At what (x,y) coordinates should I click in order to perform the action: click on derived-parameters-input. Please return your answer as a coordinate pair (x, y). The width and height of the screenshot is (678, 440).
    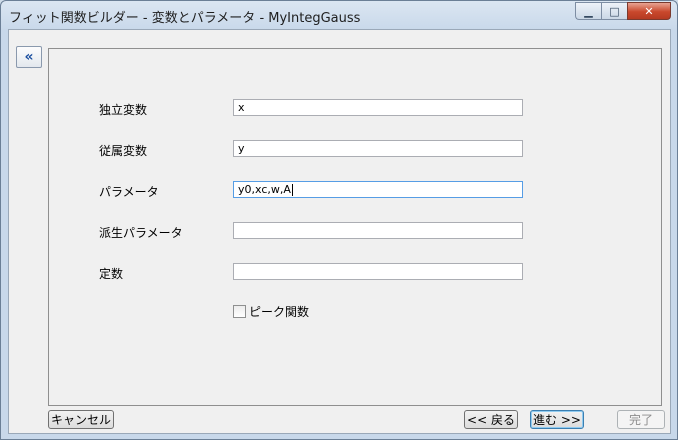
    Looking at the image, I should click on (378, 230).